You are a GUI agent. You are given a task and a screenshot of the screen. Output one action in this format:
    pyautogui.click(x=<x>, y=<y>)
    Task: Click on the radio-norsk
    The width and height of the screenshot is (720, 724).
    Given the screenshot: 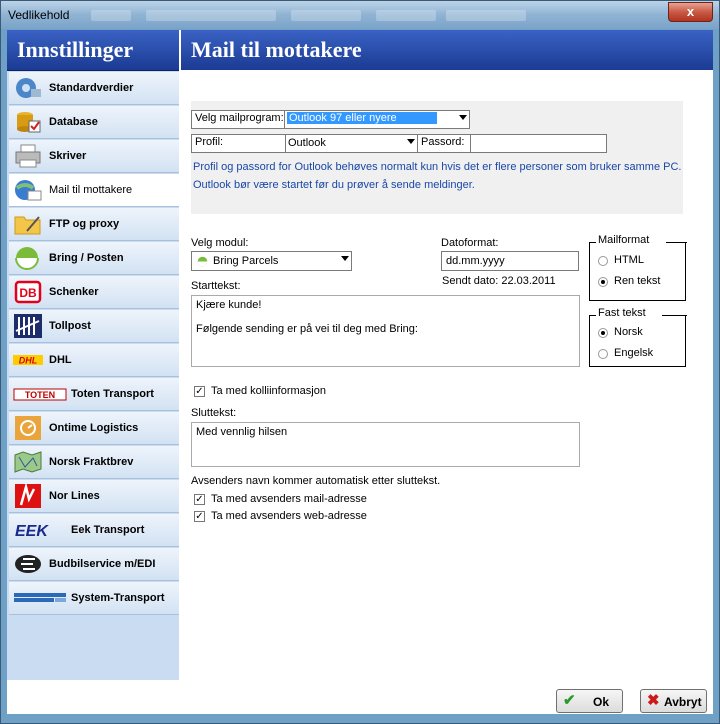 What is the action you would take?
    pyautogui.click(x=603, y=333)
    